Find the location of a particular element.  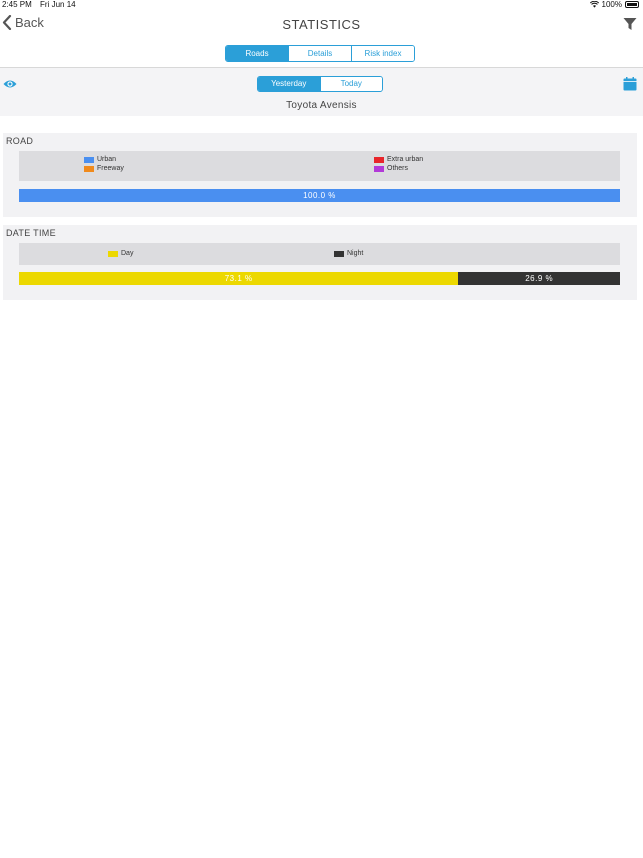

status-right: 100% is located at coordinates (614, 4).